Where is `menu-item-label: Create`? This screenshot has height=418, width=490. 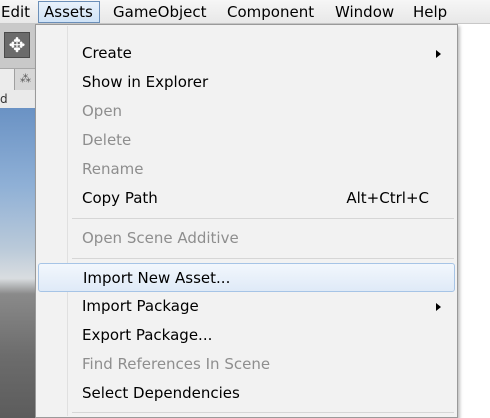
menu-item-label: Create is located at coordinates (107, 53).